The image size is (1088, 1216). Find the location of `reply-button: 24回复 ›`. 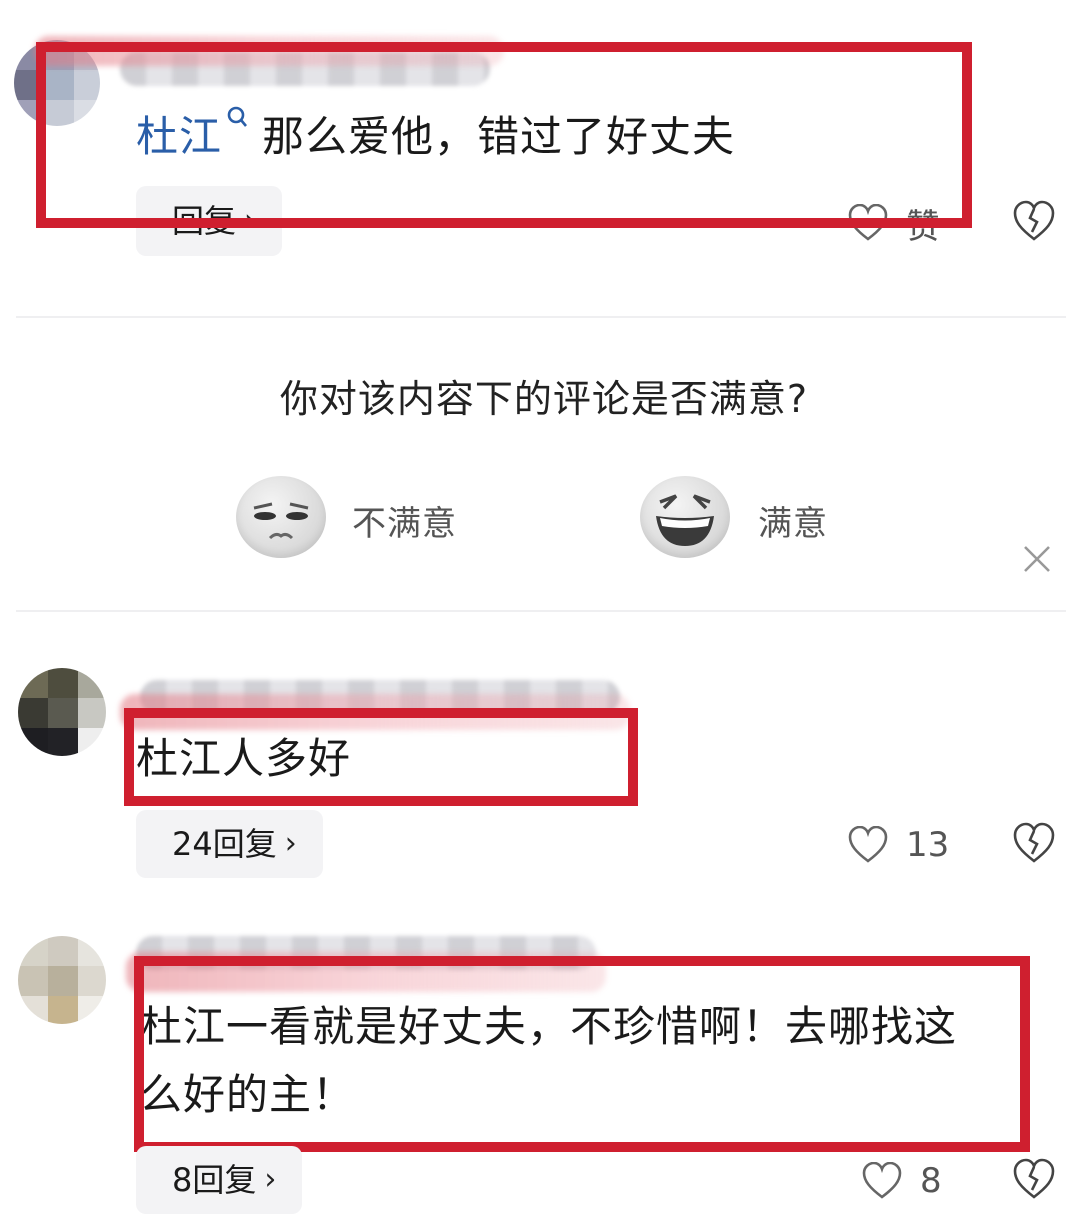

reply-button: 24回复 › is located at coordinates (229, 844).